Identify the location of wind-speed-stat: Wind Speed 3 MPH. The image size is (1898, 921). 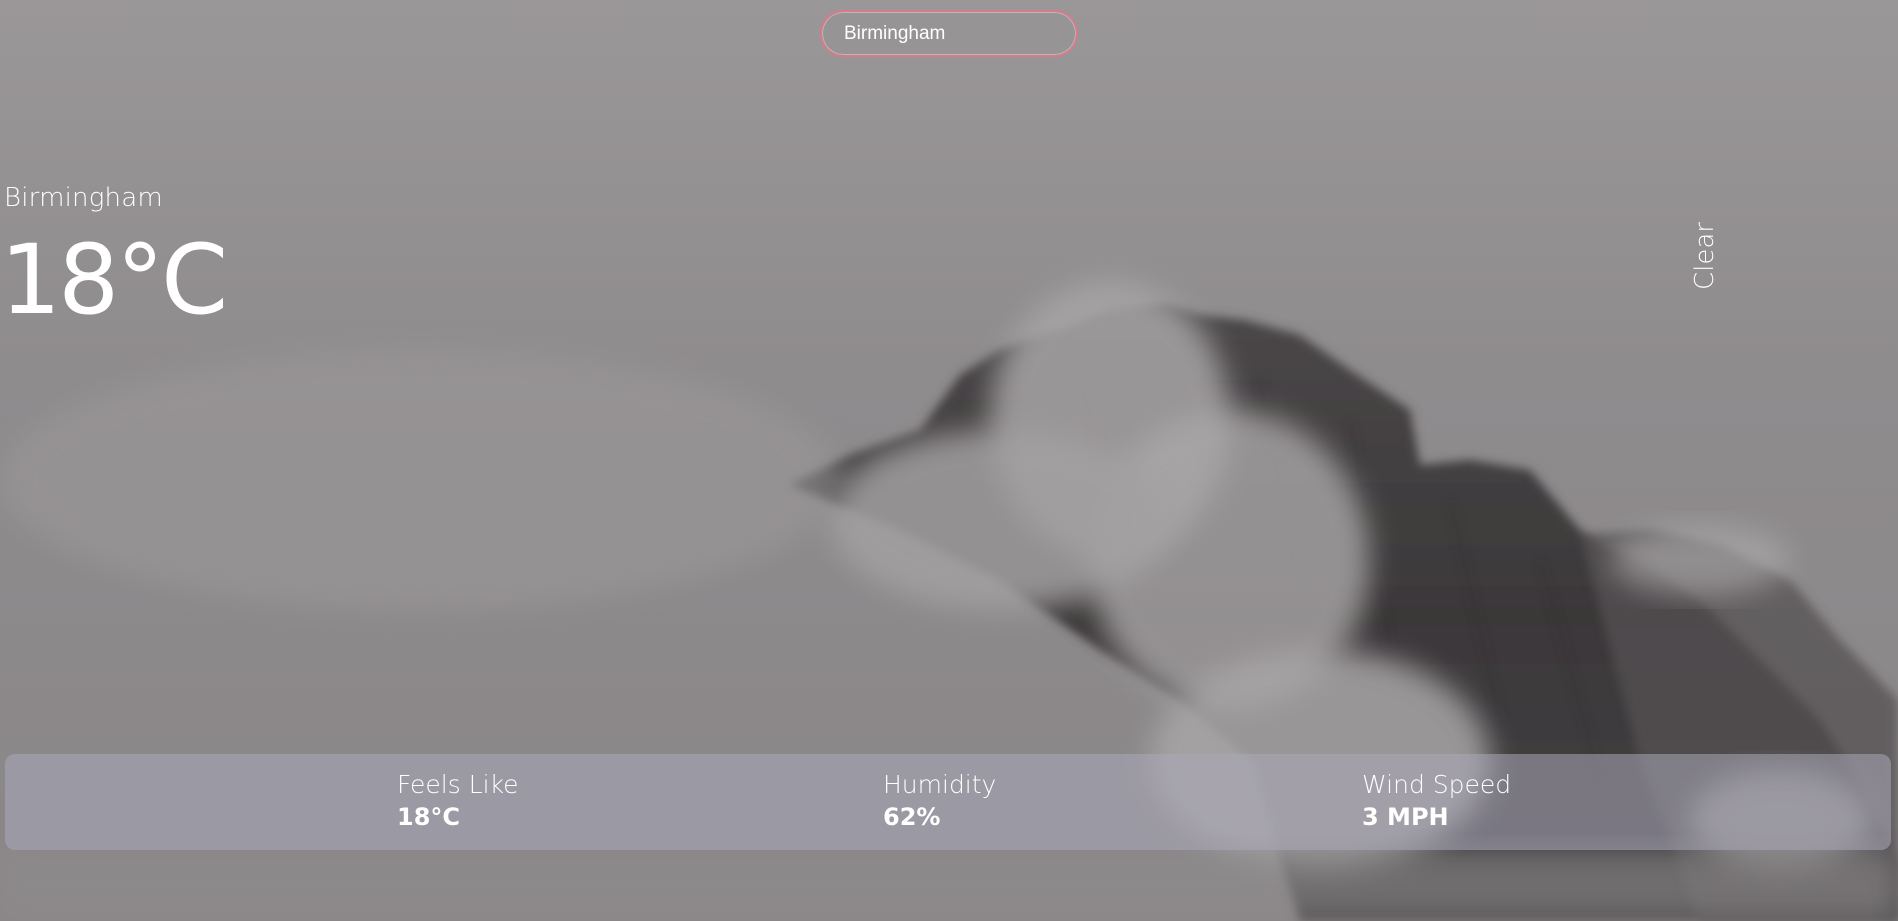
(1436, 800).